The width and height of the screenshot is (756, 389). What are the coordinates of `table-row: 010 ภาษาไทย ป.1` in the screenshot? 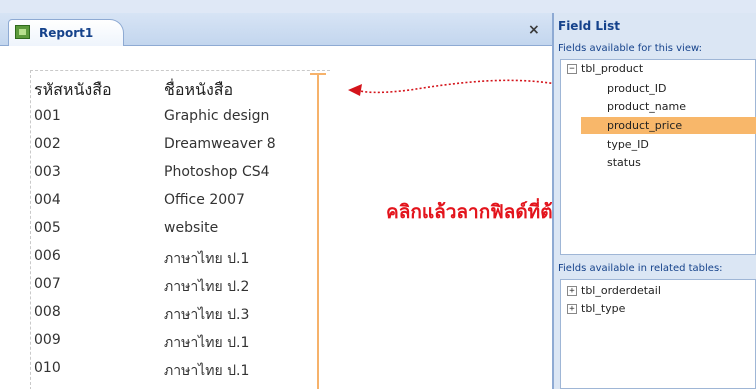 It's located at (174, 373).